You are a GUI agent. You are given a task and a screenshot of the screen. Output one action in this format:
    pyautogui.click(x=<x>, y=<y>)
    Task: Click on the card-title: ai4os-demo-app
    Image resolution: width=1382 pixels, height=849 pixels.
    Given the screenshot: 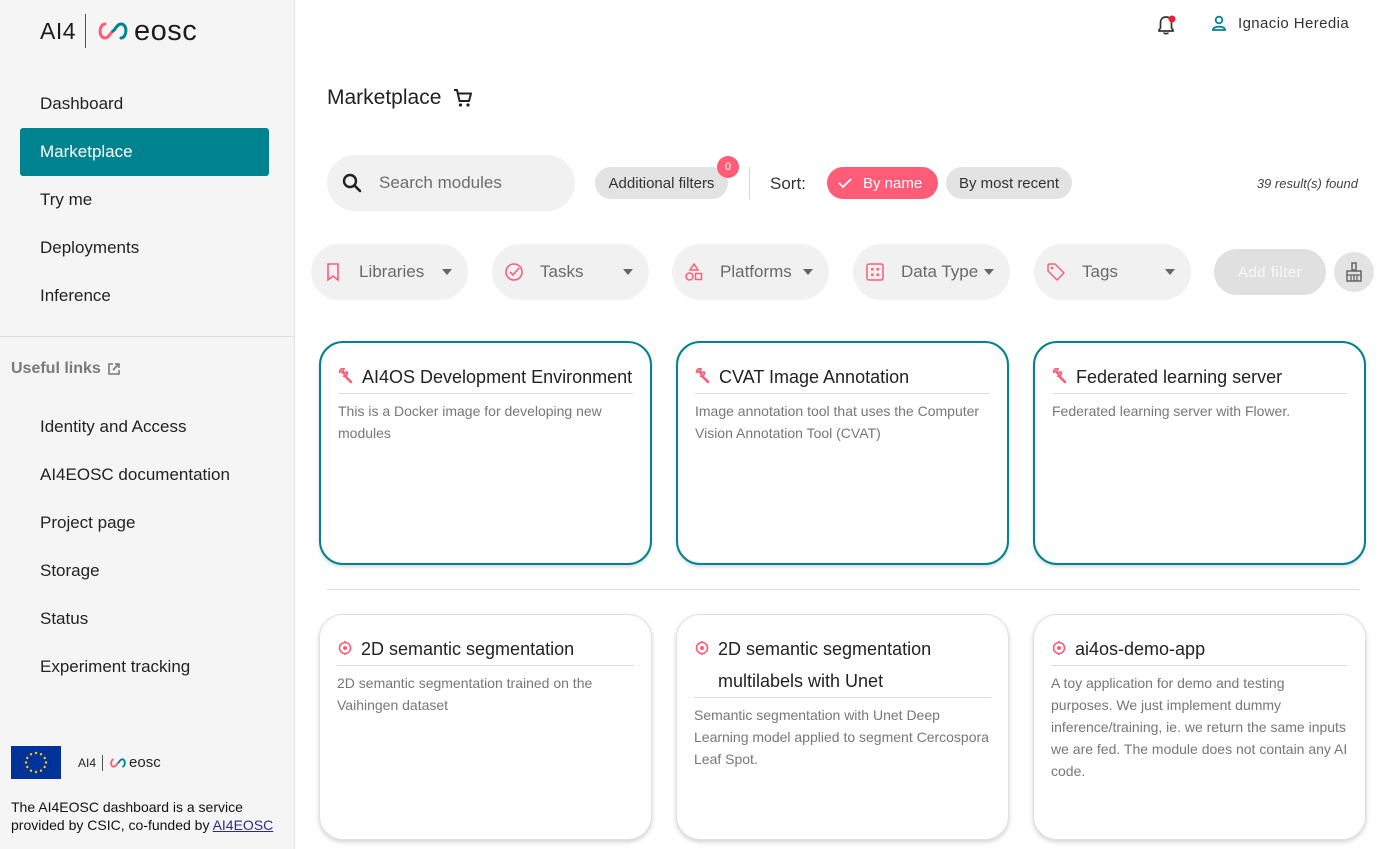 What is the action you would take?
    pyautogui.click(x=1199, y=649)
    